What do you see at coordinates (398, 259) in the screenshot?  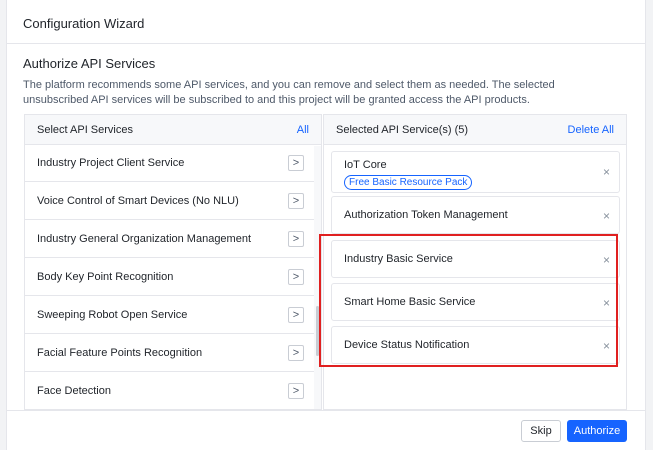 I see `selected-service-label: Industry Basic Service` at bounding box center [398, 259].